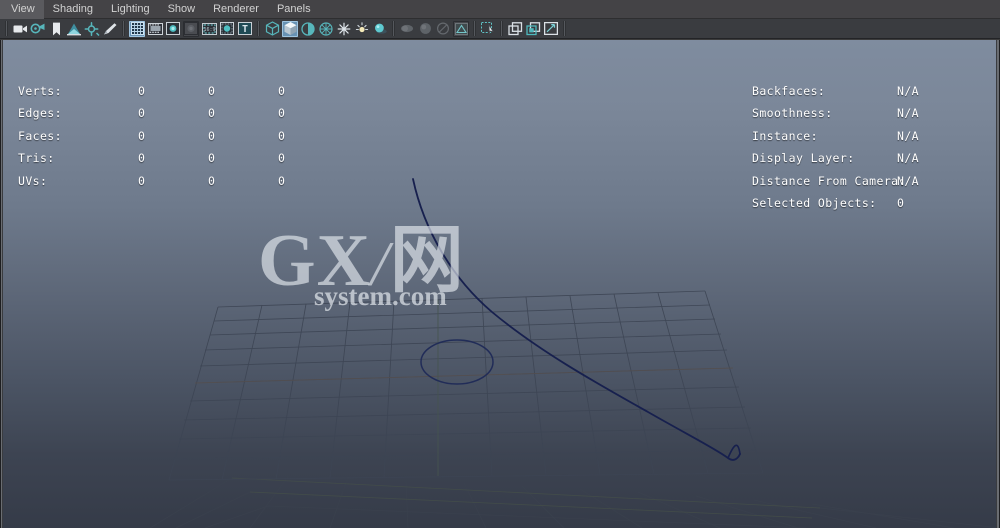 The height and width of the screenshot is (528, 1000). What do you see at coordinates (1, 284) in the screenshot?
I see `viewport-border-left` at bounding box center [1, 284].